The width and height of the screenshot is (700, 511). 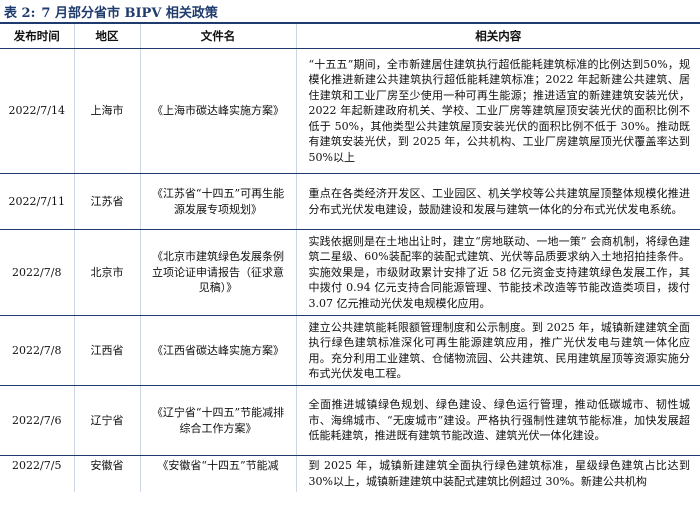 What do you see at coordinates (218, 111) in the screenshot?
I see `cell-file: 《上海市碳达峰实施方案》` at bounding box center [218, 111].